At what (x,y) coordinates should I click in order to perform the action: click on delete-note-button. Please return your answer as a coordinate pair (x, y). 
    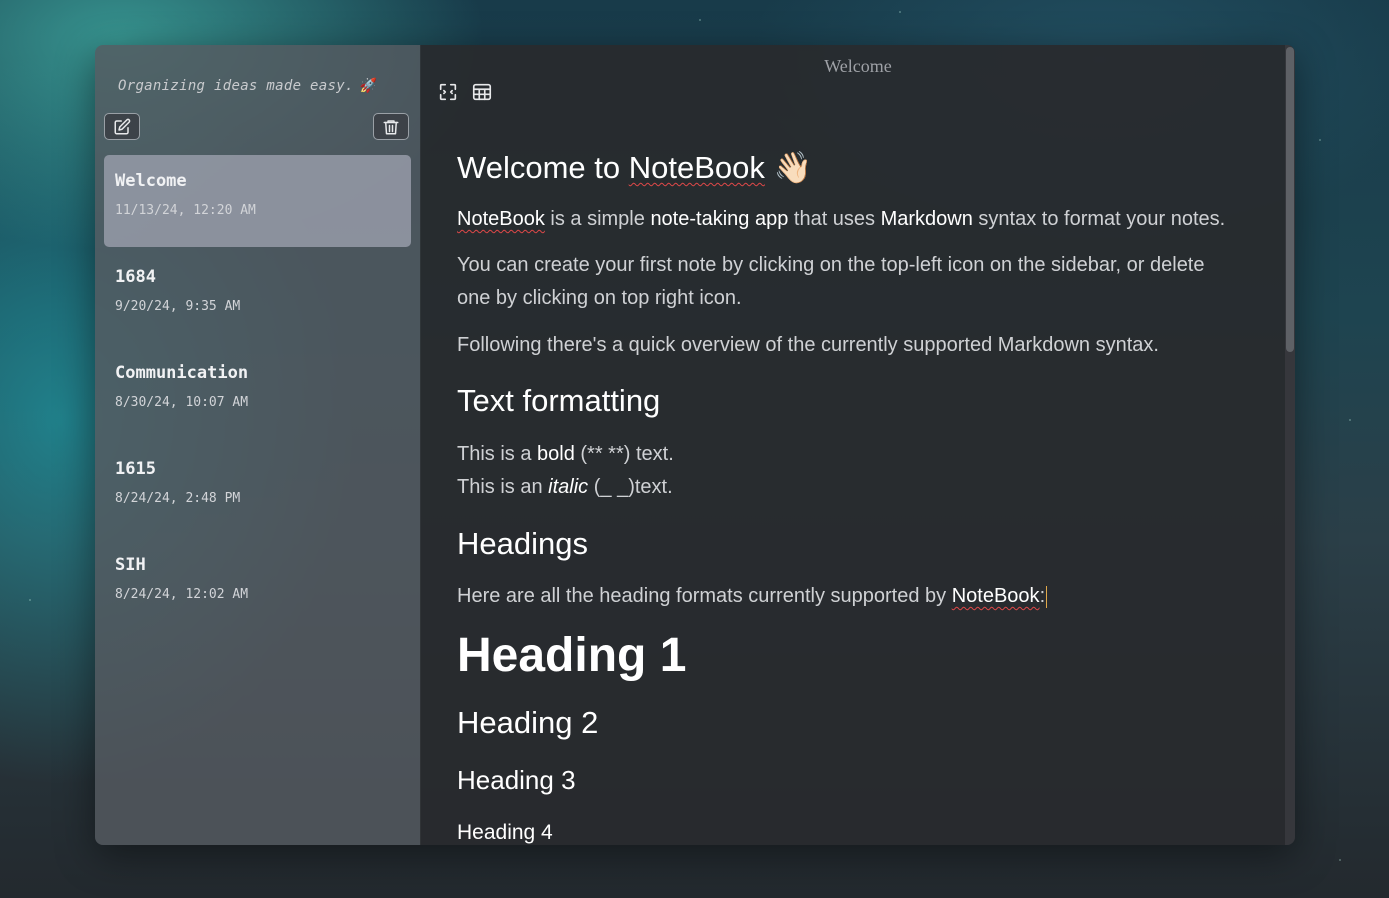
    Looking at the image, I should click on (391, 126).